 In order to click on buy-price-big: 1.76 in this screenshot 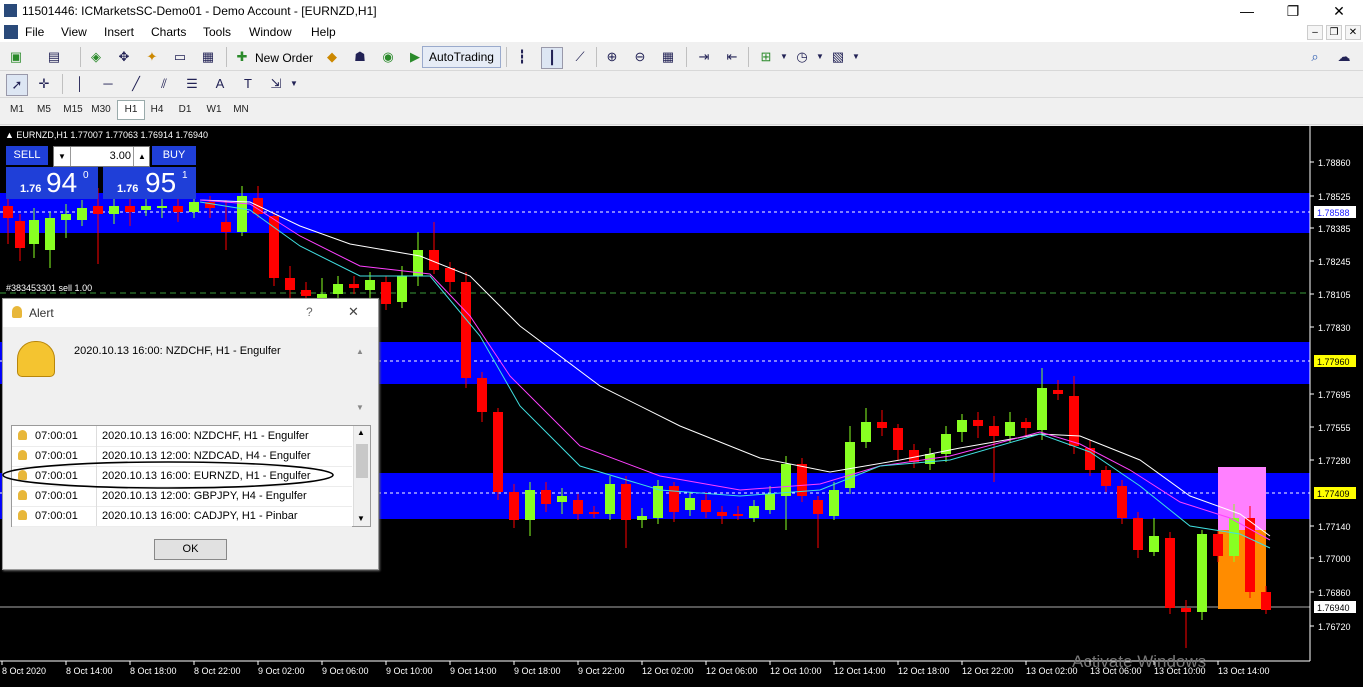, I will do `click(128, 189)`.